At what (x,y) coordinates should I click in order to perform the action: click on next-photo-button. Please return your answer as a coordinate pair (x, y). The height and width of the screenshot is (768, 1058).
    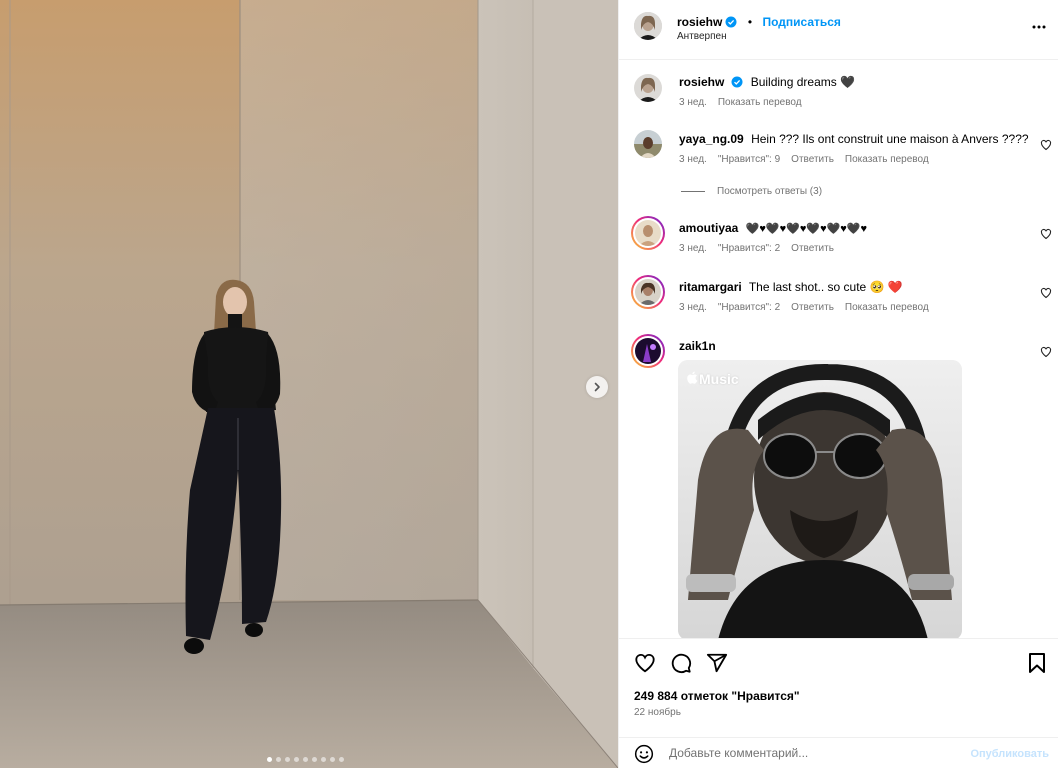
    Looking at the image, I should click on (597, 387).